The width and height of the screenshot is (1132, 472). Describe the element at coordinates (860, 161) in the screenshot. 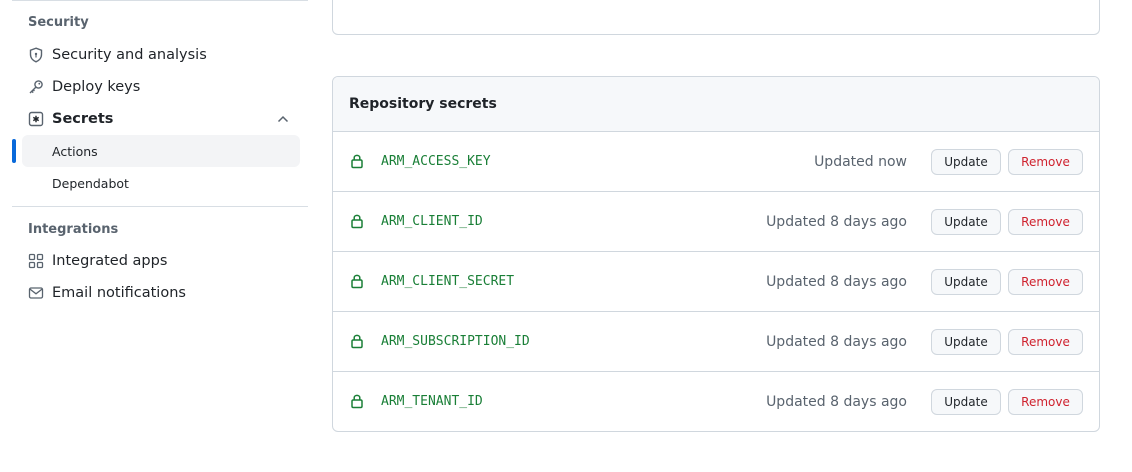

I see `secret-updated-time: Updated now` at that location.